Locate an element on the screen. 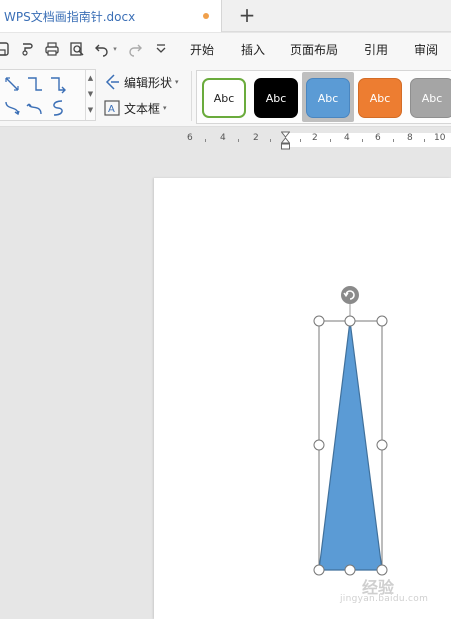 The image size is (451, 619). expand-gallery-icon: ▼ is located at coordinates (90, 110).